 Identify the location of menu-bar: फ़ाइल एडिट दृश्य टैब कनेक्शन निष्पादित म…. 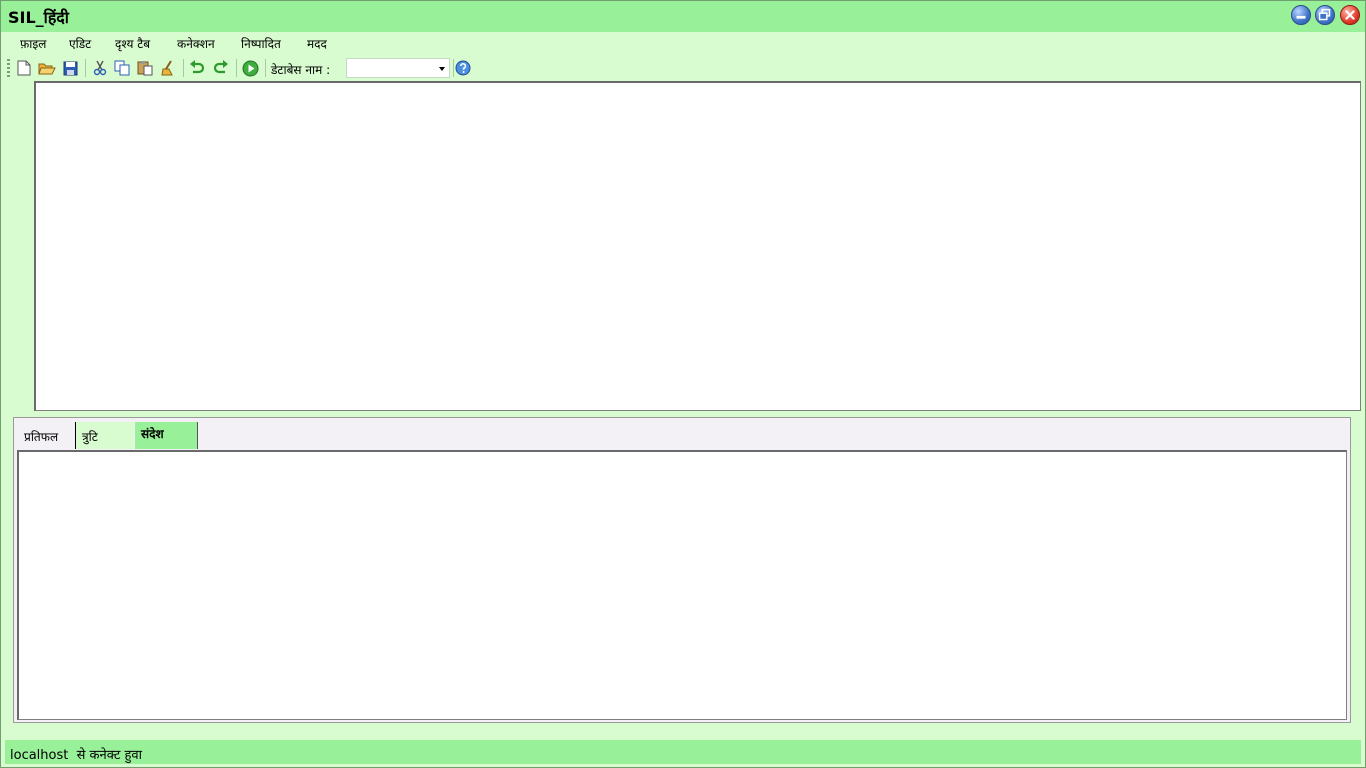
(683, 43).